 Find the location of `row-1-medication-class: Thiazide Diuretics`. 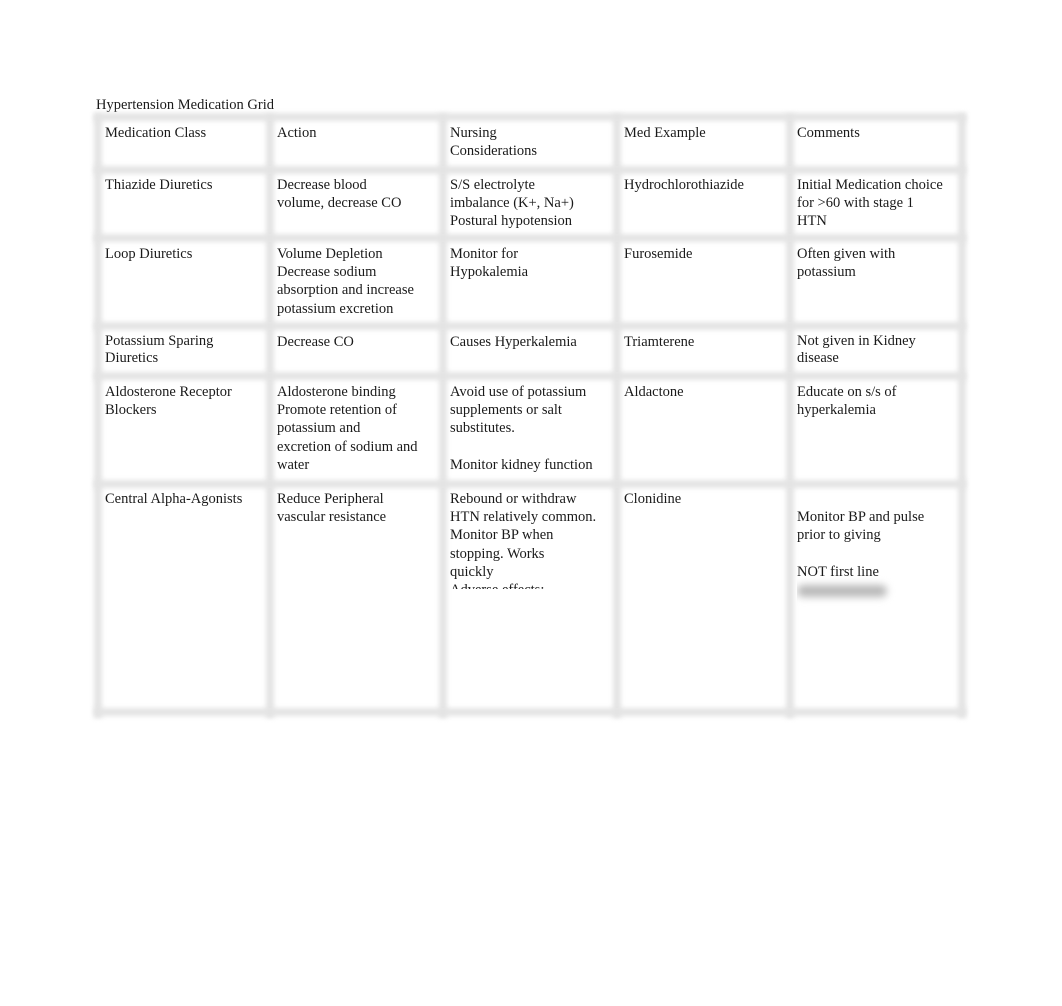

row-1-medication-class: Thiazide Diuretics is located at coordinates (159, 185).